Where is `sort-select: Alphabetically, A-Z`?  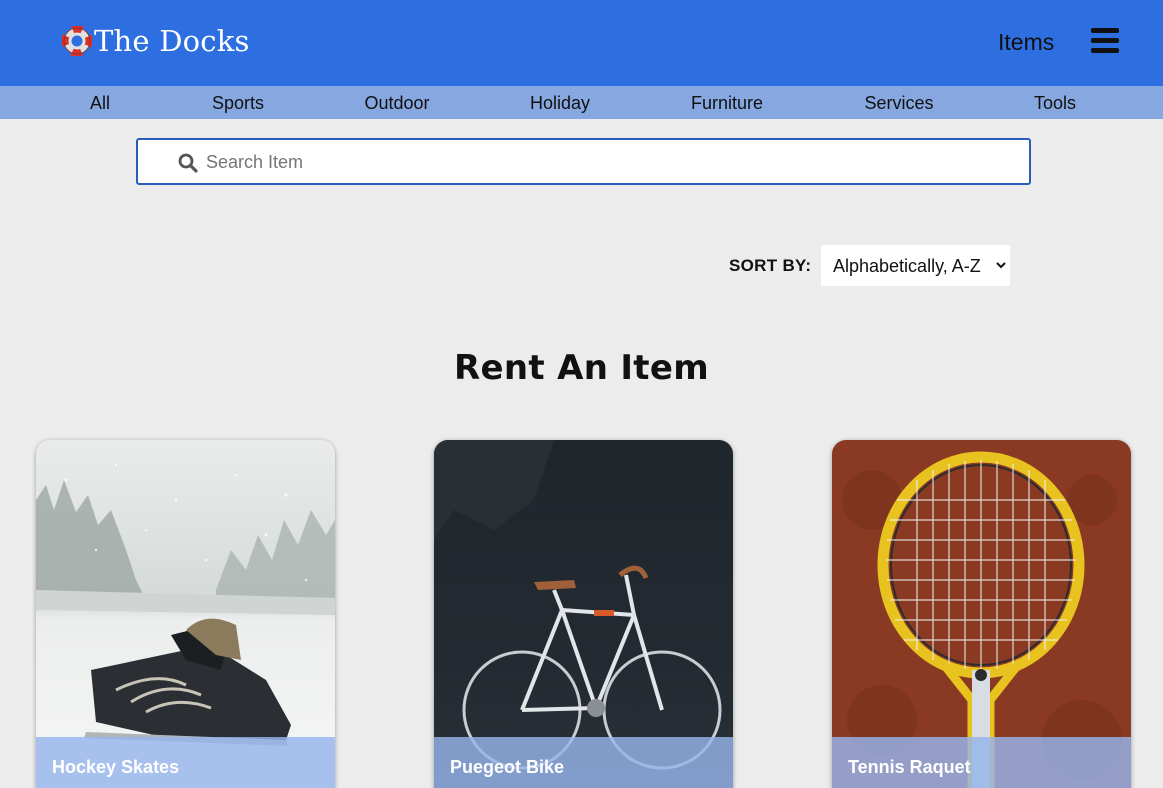 sort-select: Alphabetically, A-Z is located at coordinates (915, 265).